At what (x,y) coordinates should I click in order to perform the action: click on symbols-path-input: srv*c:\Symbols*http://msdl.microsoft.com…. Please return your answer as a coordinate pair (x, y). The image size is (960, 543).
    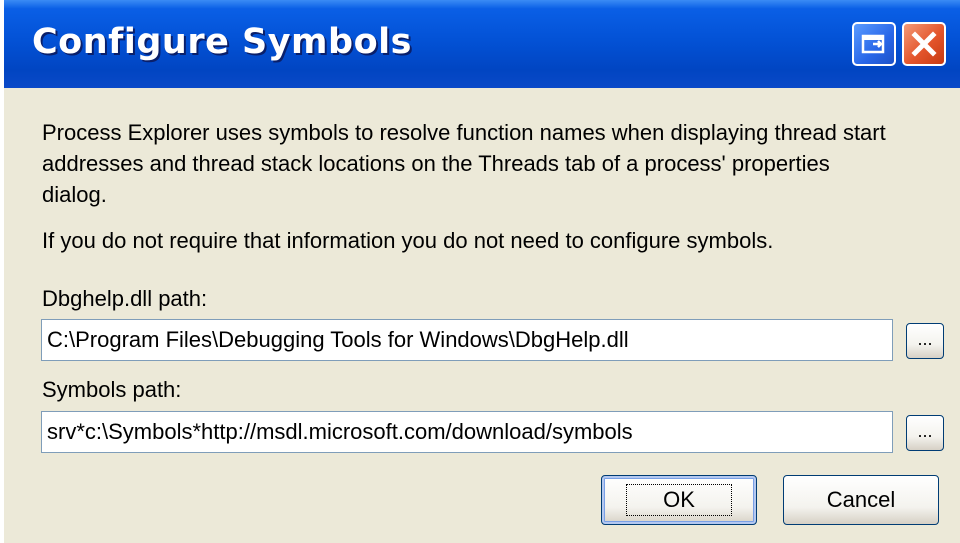
    Looking at the image, I should click on (467, 432).